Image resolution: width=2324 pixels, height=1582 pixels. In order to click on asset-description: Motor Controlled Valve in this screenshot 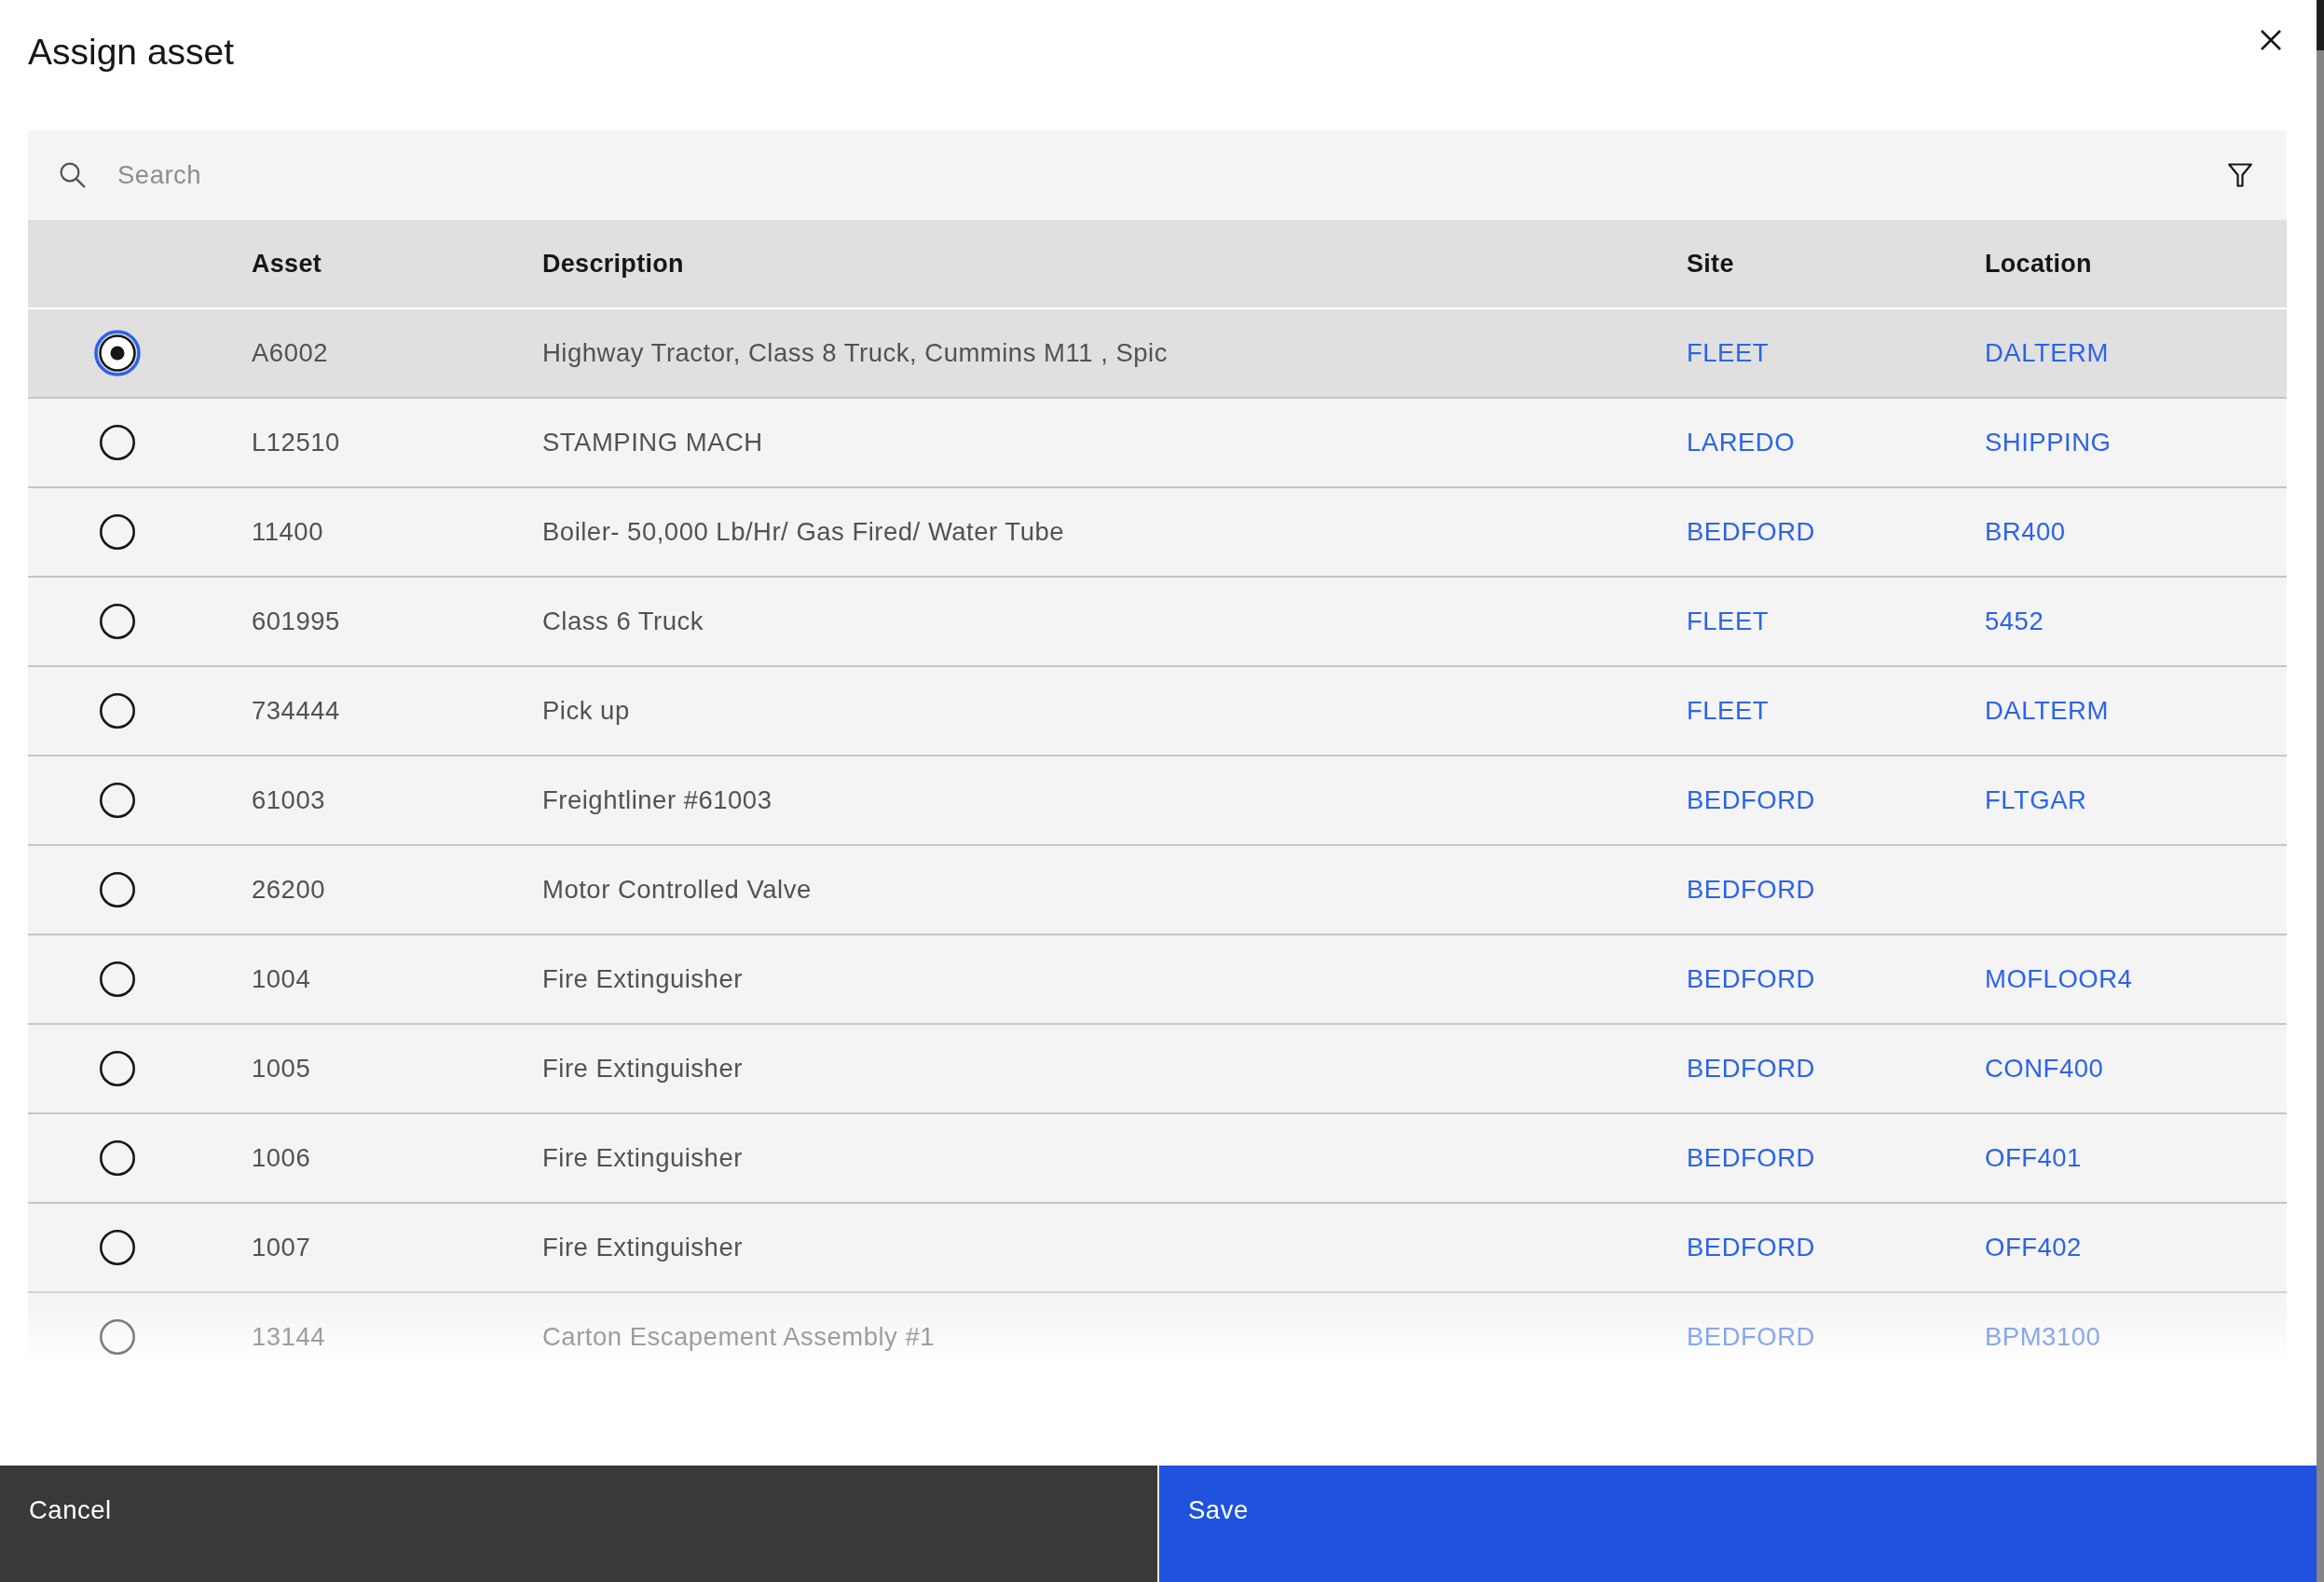, I will do `click(677, 890)`.